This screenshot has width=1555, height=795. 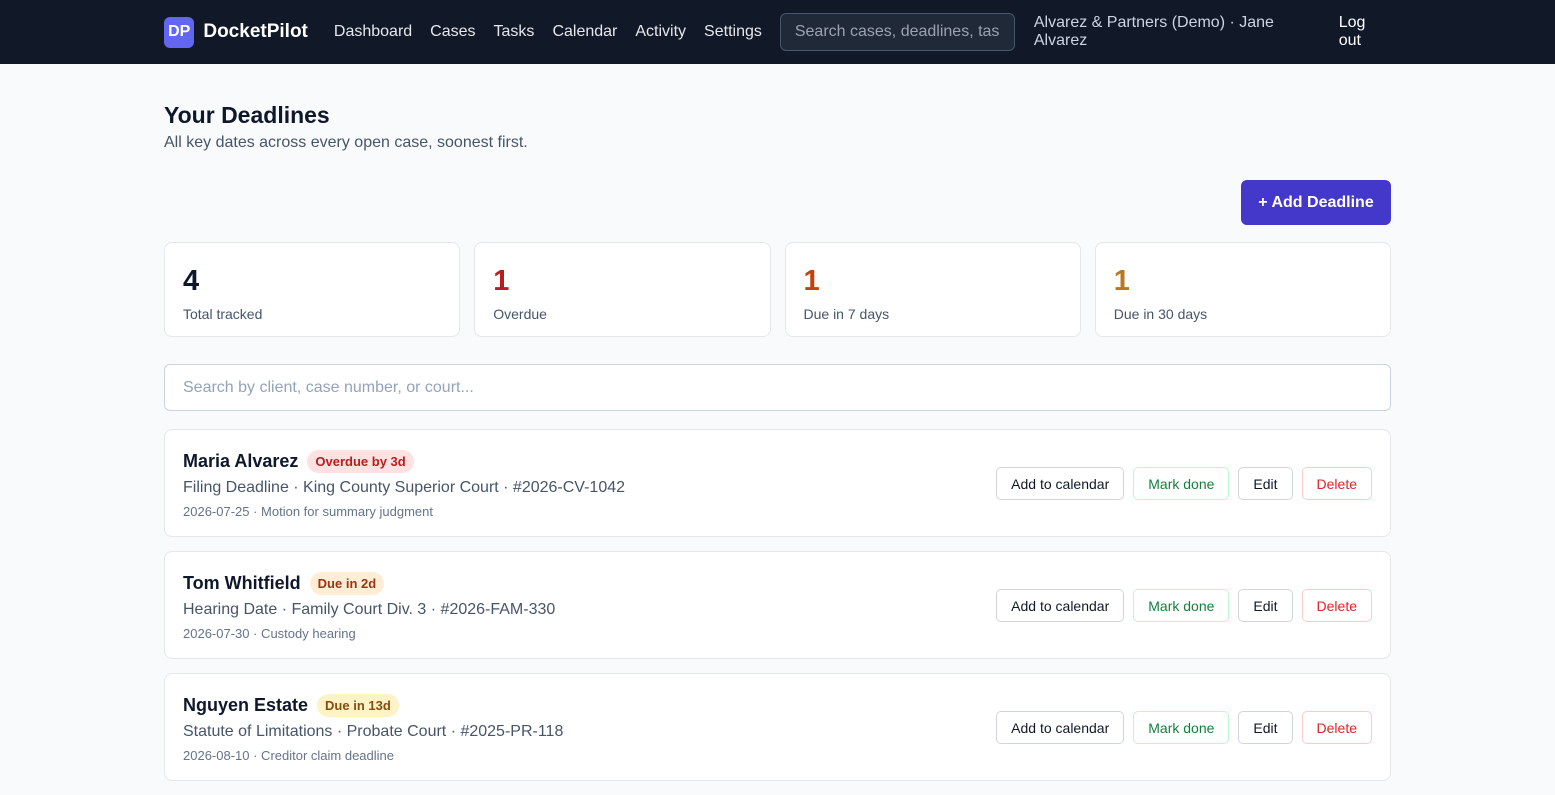 What do you see at coordinates (358, 705) in the screenshot?
I see `status-badge: Due in 13d` at bounding box center [358, 705].